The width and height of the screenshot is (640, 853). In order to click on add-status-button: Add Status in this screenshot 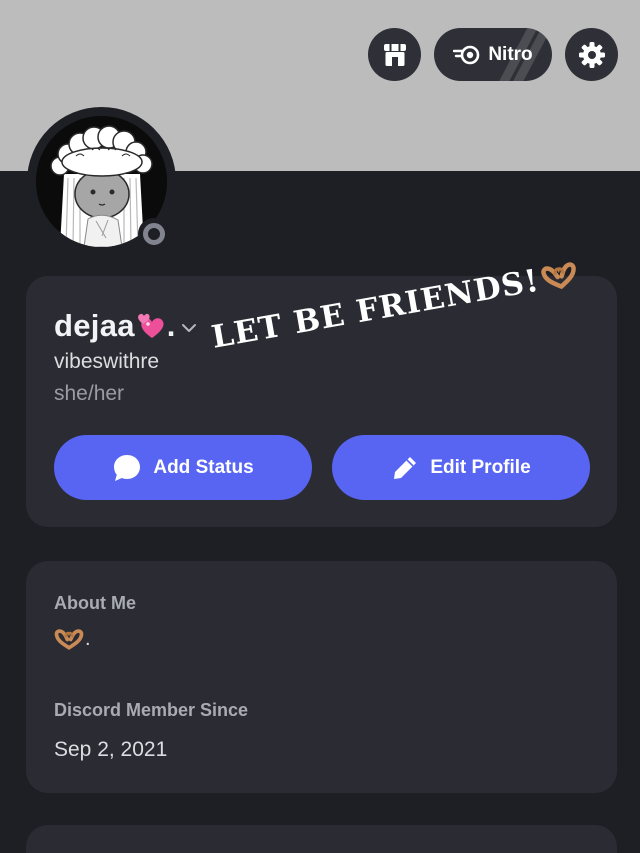, I will do `click(183, 467)`.